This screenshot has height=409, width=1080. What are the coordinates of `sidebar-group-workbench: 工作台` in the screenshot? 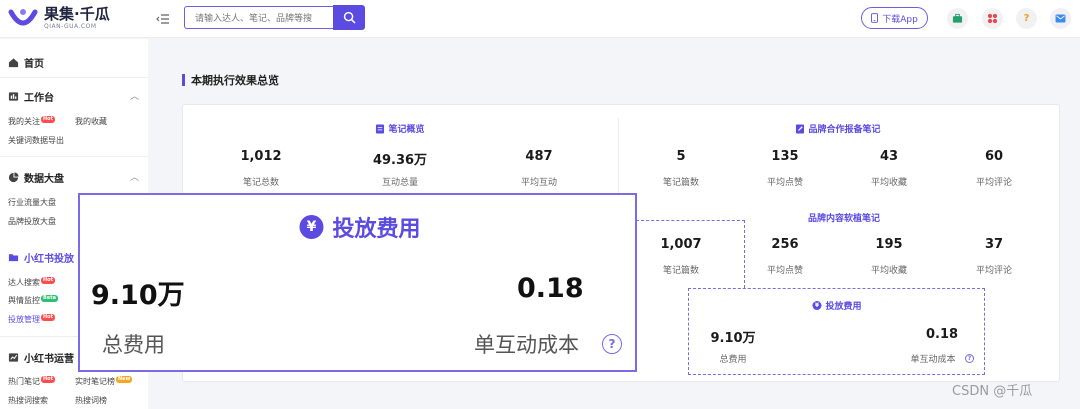 It's located at (31, 96).